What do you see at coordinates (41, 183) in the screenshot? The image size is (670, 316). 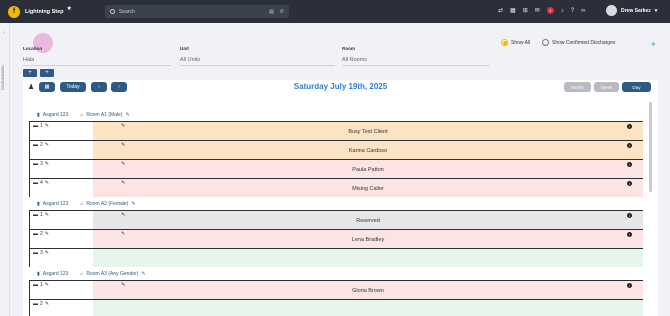 I see `bed-number: 4` at bounding box center [41, 183].